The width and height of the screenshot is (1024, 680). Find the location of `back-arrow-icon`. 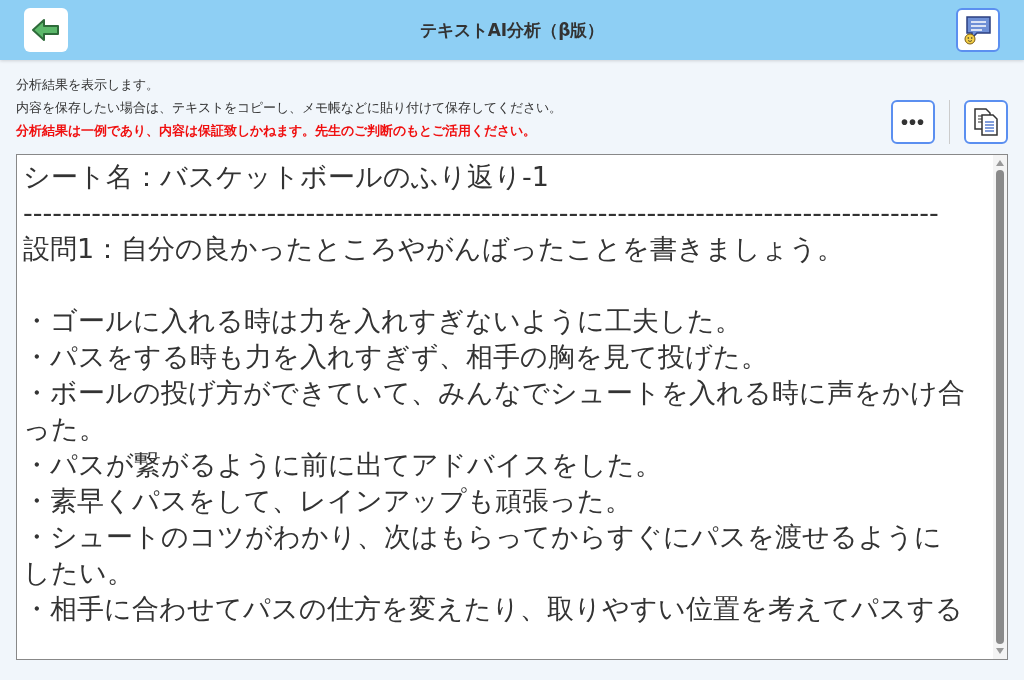

back-arrow-icon is located at coordinates (46, 30).